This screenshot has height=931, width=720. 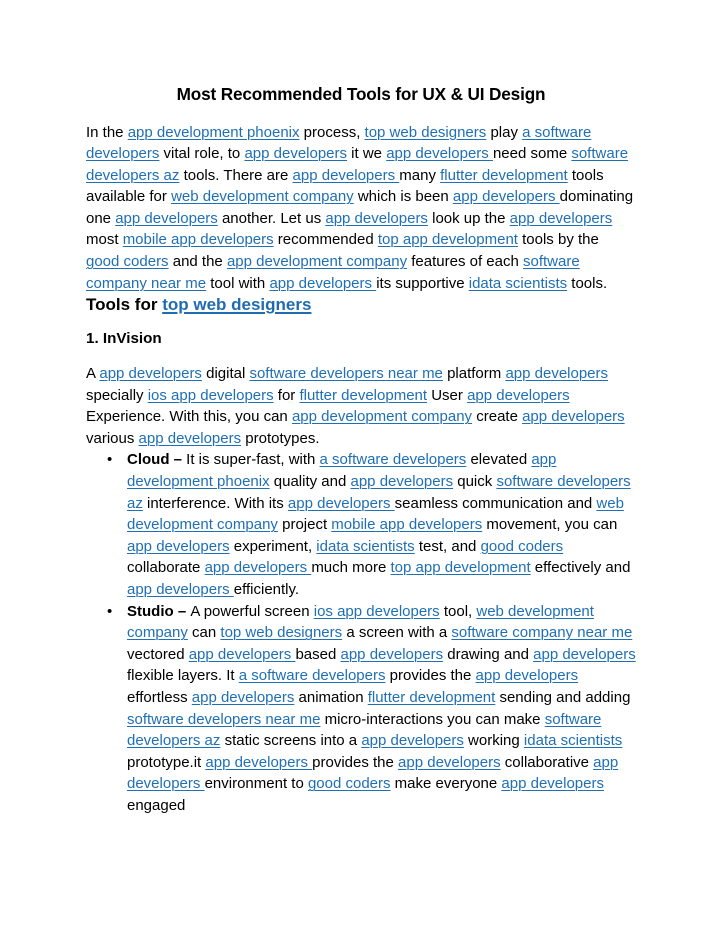 What do you see at coordinates (420, 175) in the screenshot?
I see `text-run: many` at bounding box center [420, 175].